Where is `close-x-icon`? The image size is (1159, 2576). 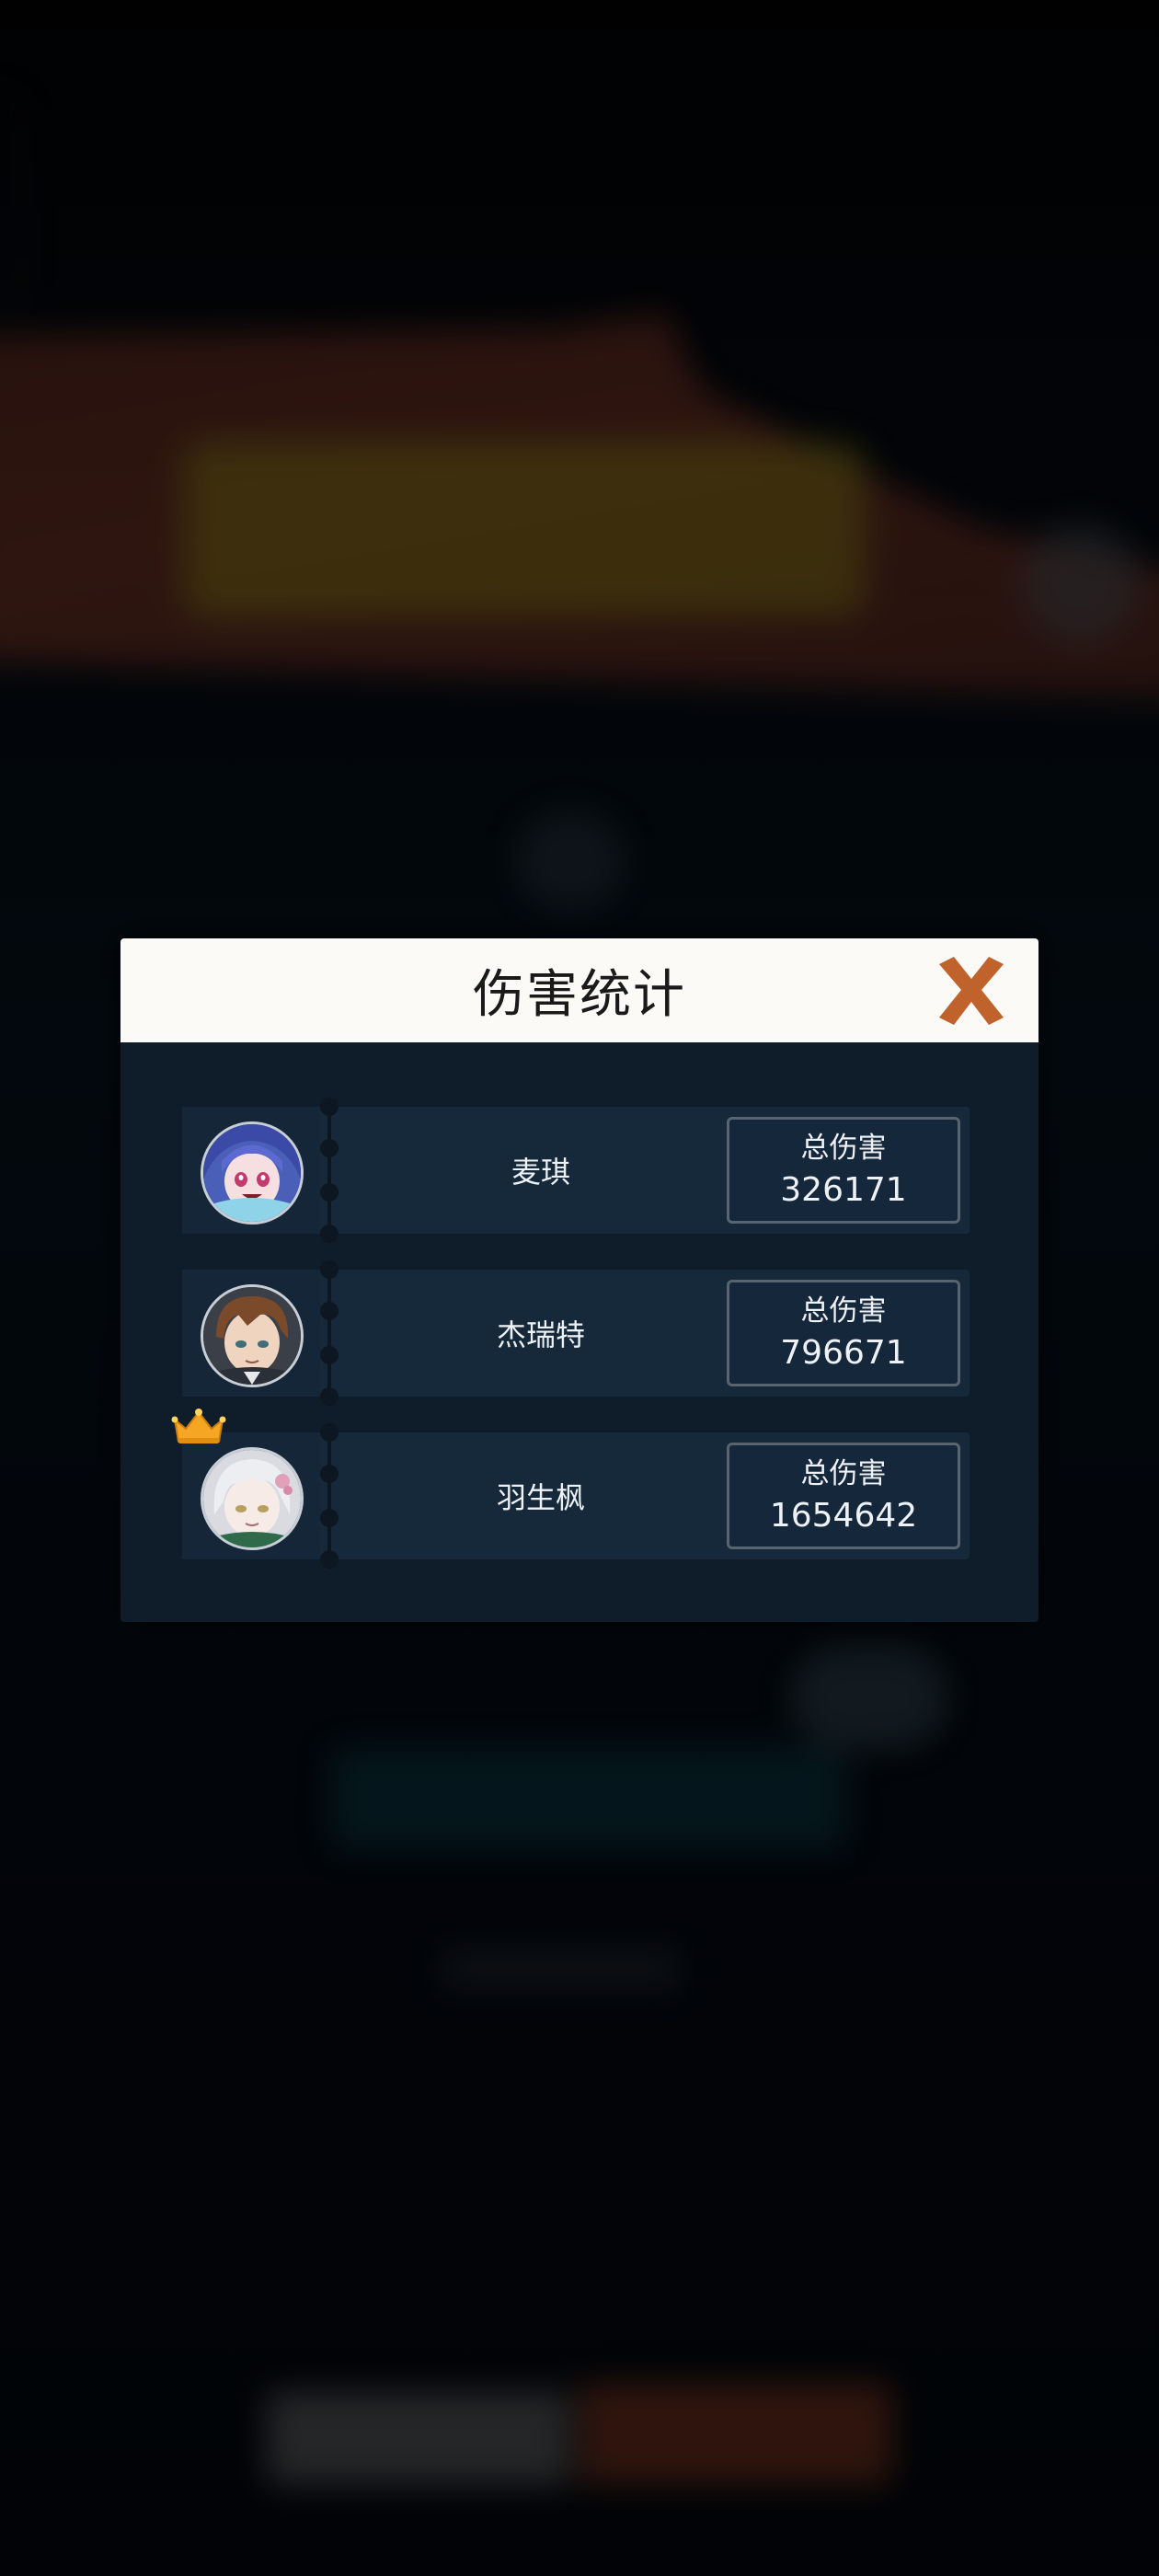
close-x-icon is located at coordinates (971, 991).